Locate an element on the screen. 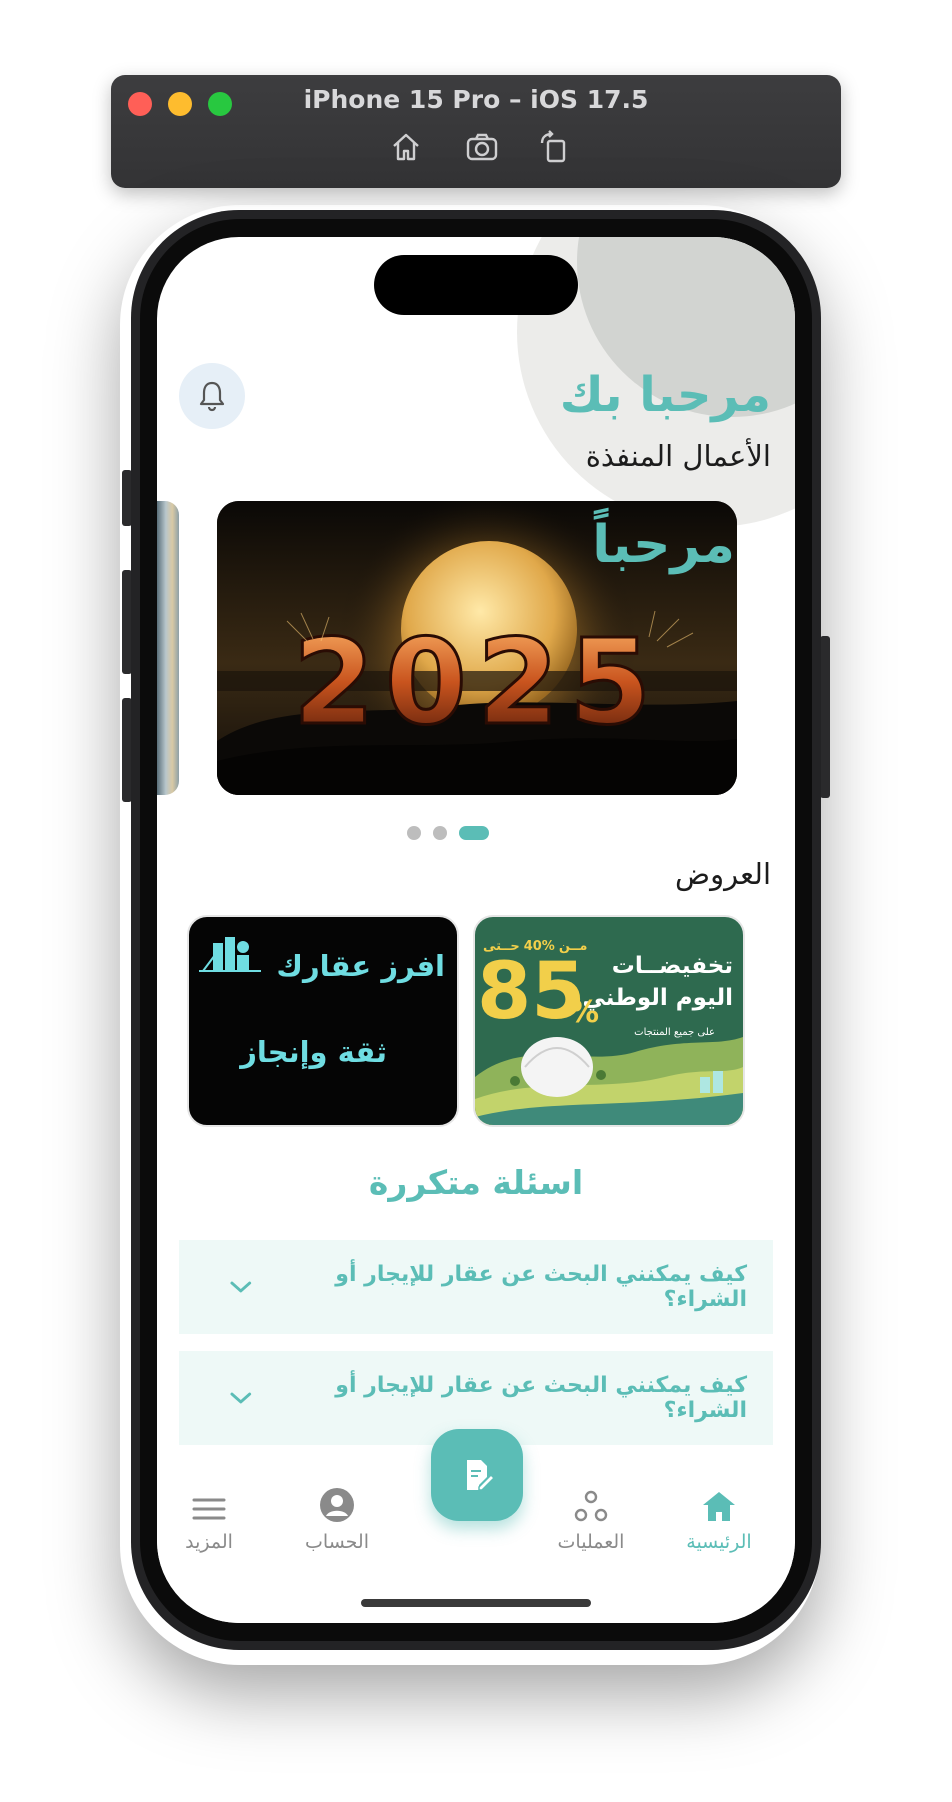 The height and width of the screenshot is (1802, 952). power-button is located at coordinates (825, 717).